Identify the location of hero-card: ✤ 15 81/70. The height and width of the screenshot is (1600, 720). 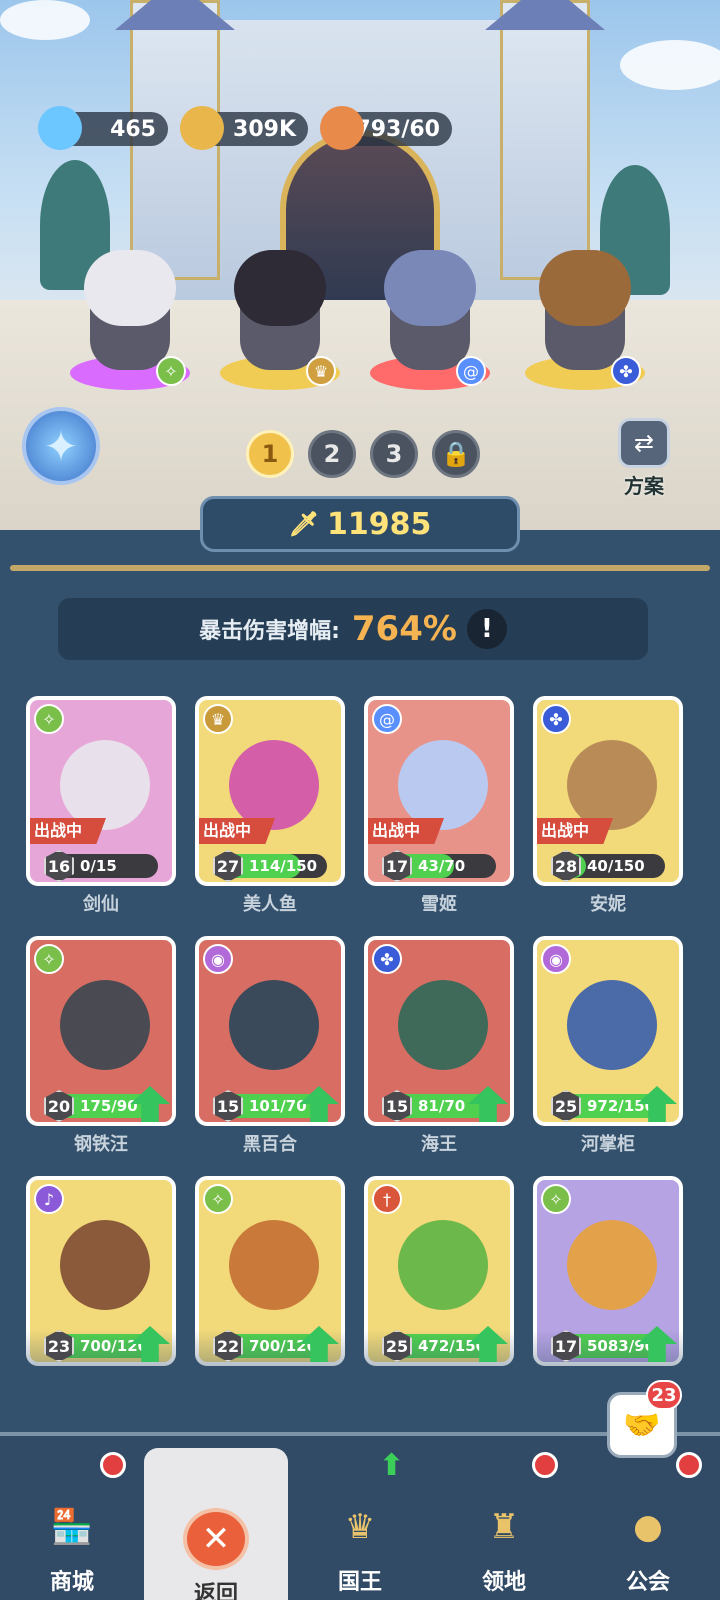
(439, 1031).